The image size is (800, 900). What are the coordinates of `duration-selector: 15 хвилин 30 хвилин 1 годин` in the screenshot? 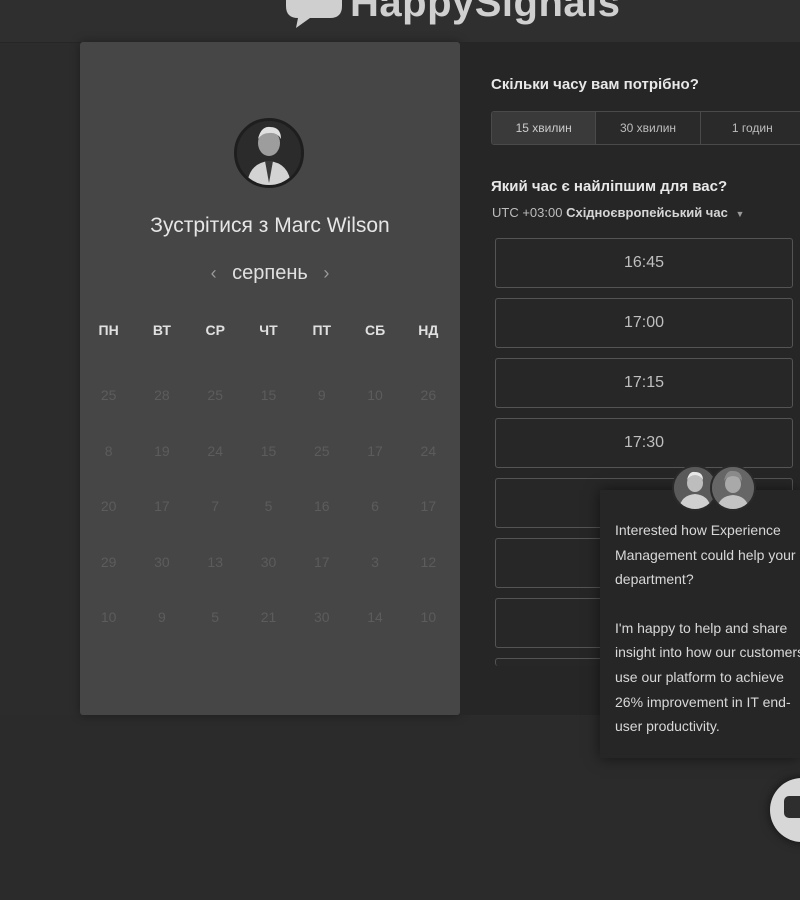 It's located at (645, 128).